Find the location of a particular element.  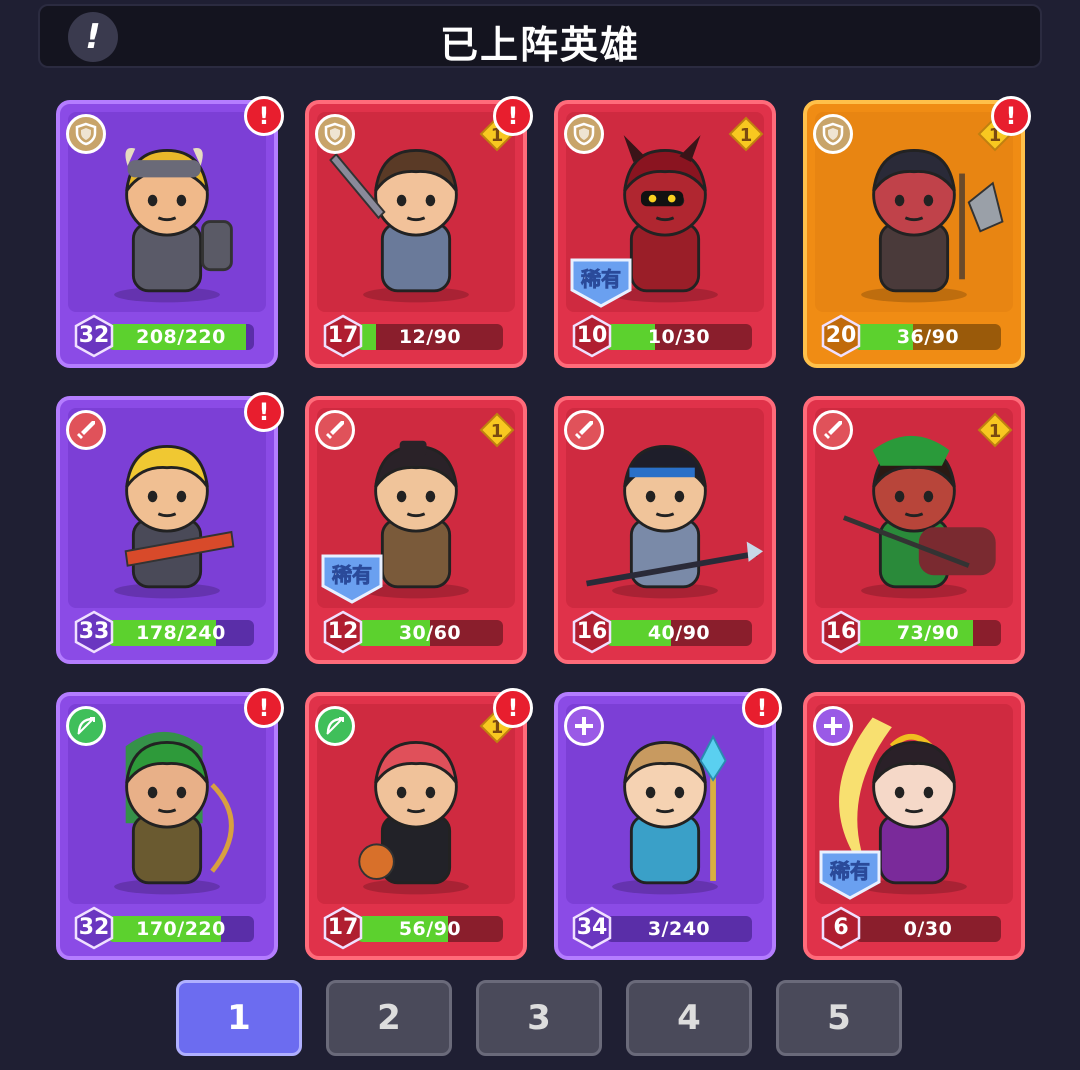

hero-card: ! 170/220 32 is located at coordinates (170, 824).